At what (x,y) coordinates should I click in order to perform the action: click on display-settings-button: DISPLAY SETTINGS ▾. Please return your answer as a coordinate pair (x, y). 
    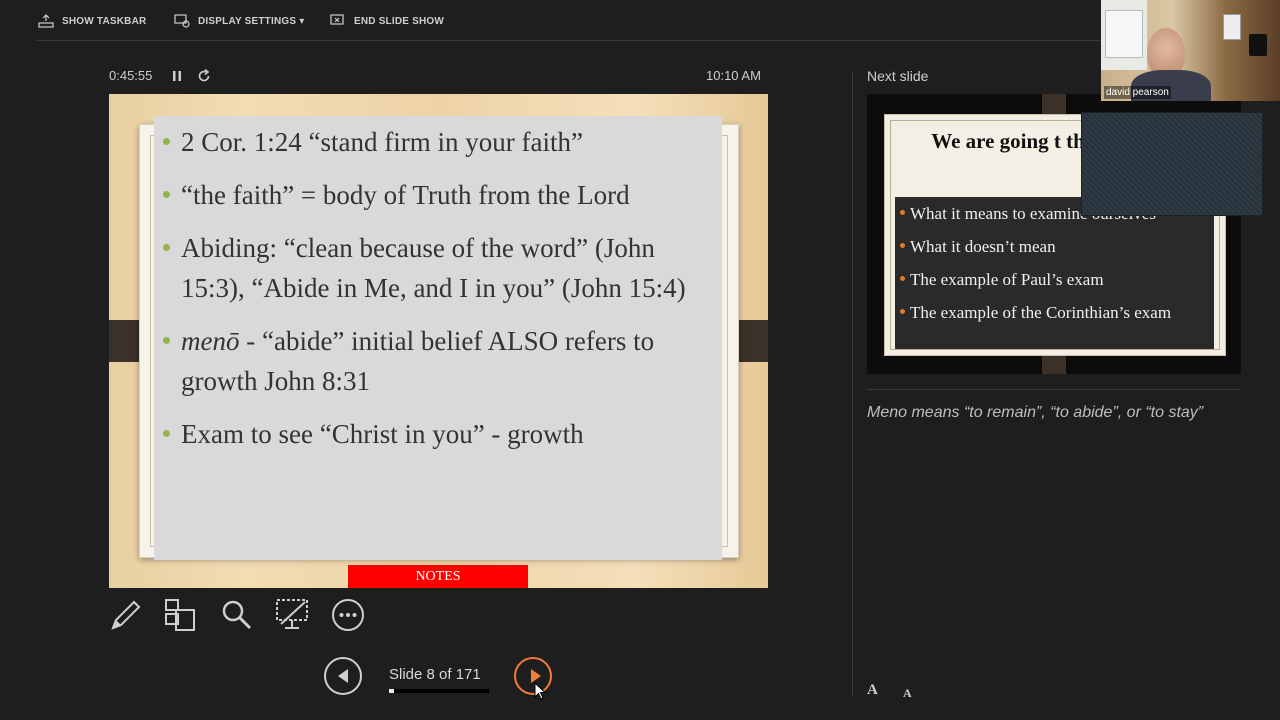
    Looking at the image, I should click on (239, 21).